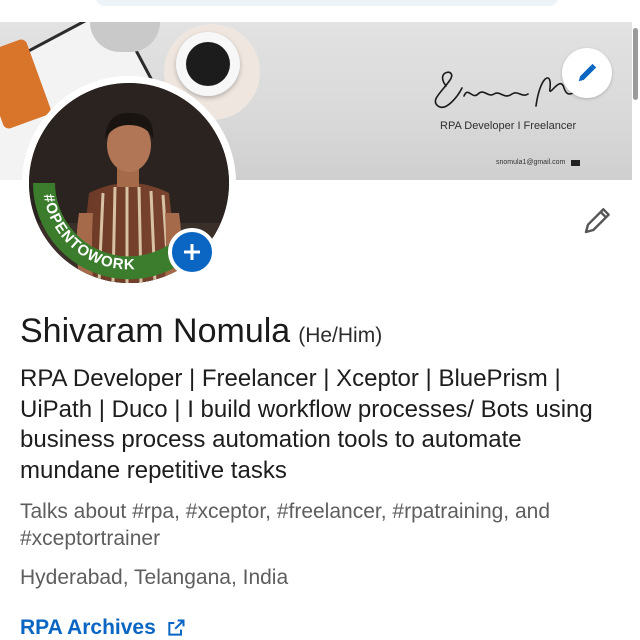 The height and width of the screenshot is (640, 640). I want to click on banner-coffee, so click(208, 64).